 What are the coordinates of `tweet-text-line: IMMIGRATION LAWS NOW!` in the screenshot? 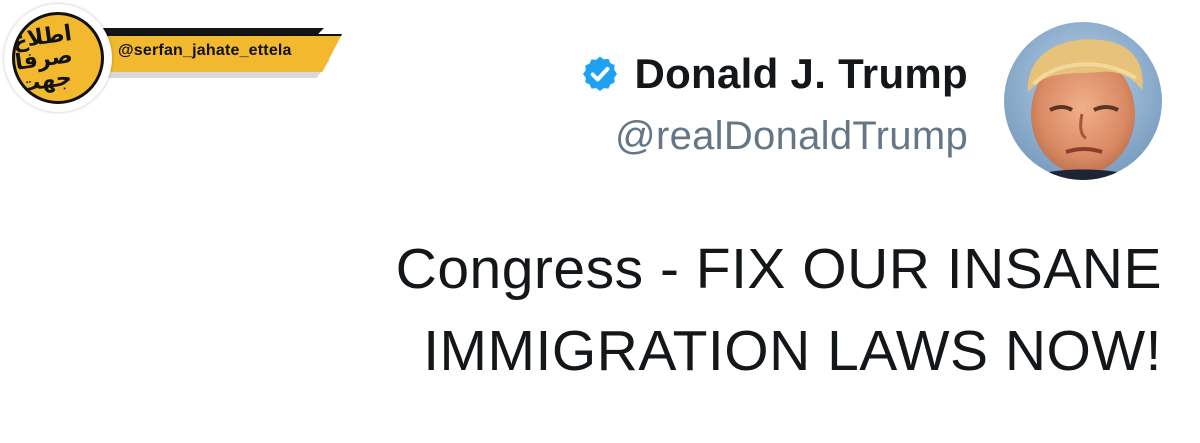 It's located at (792, 351).